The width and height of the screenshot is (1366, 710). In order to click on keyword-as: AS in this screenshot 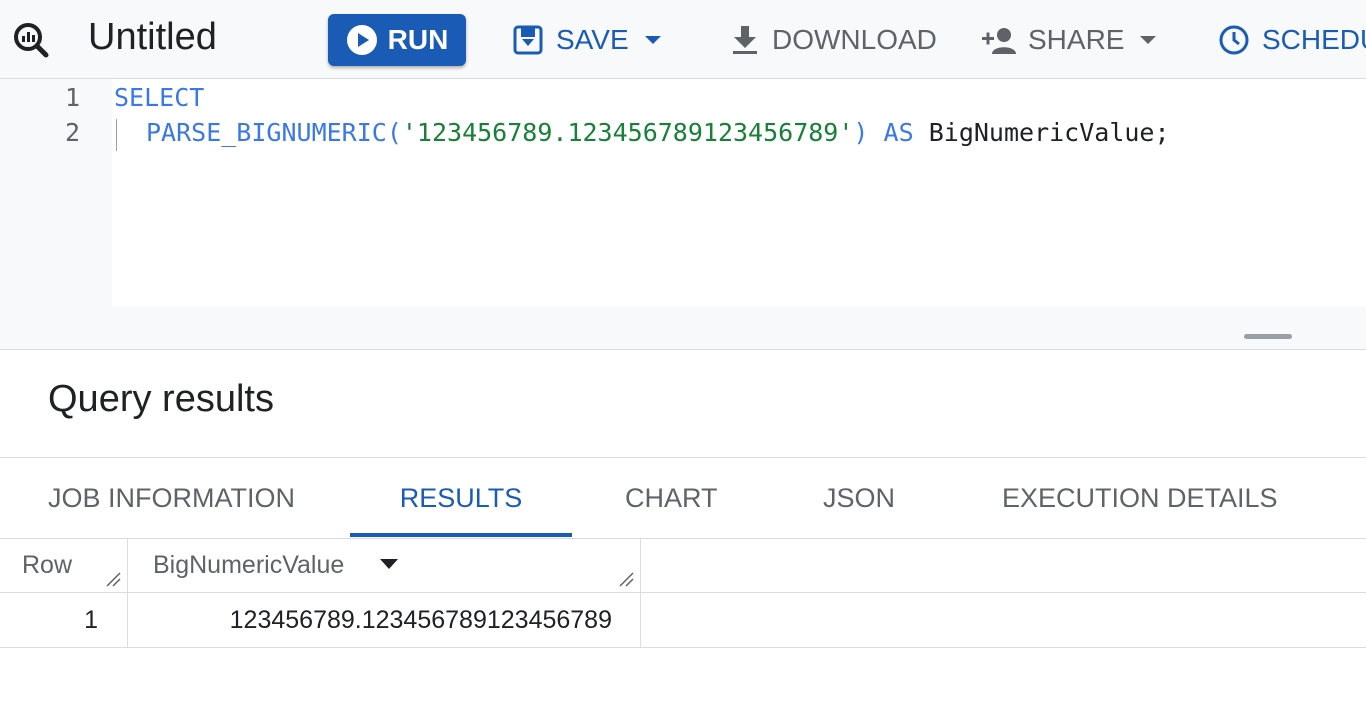, I will do `click(898, 132)`.